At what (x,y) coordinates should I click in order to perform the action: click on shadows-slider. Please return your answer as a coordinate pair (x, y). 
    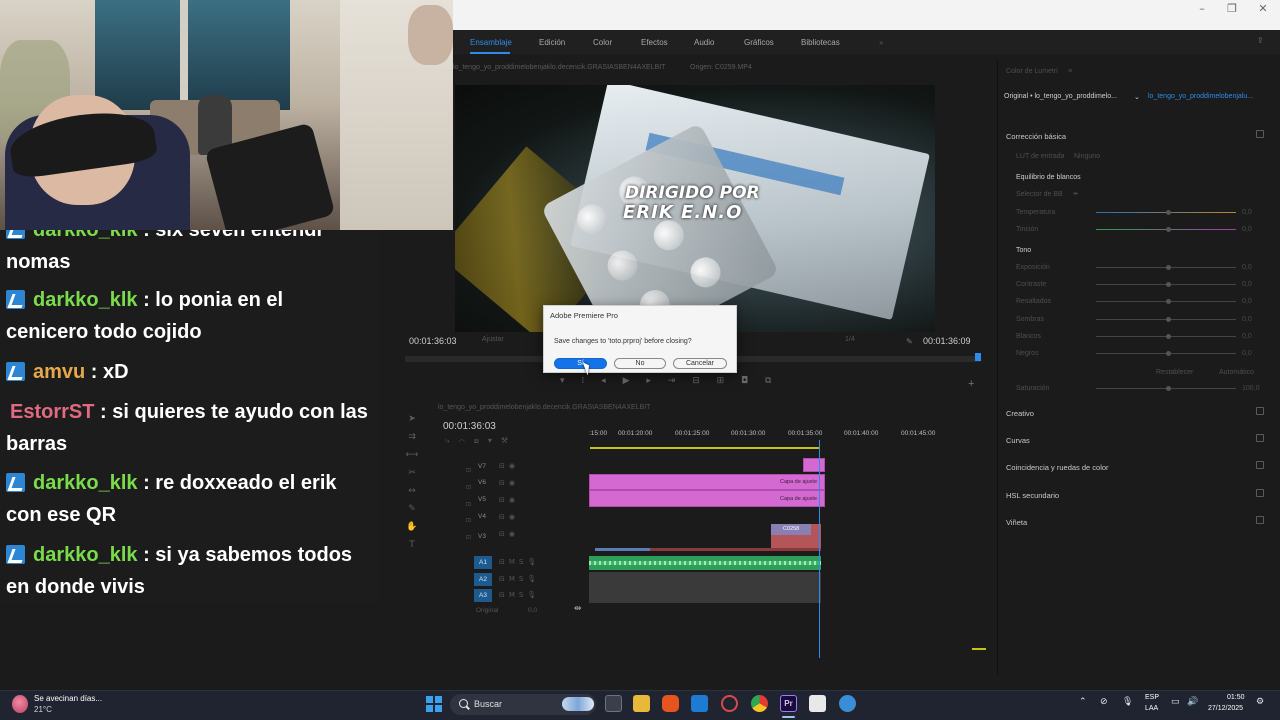
    Looking at the image, I should click on (1166, 319).